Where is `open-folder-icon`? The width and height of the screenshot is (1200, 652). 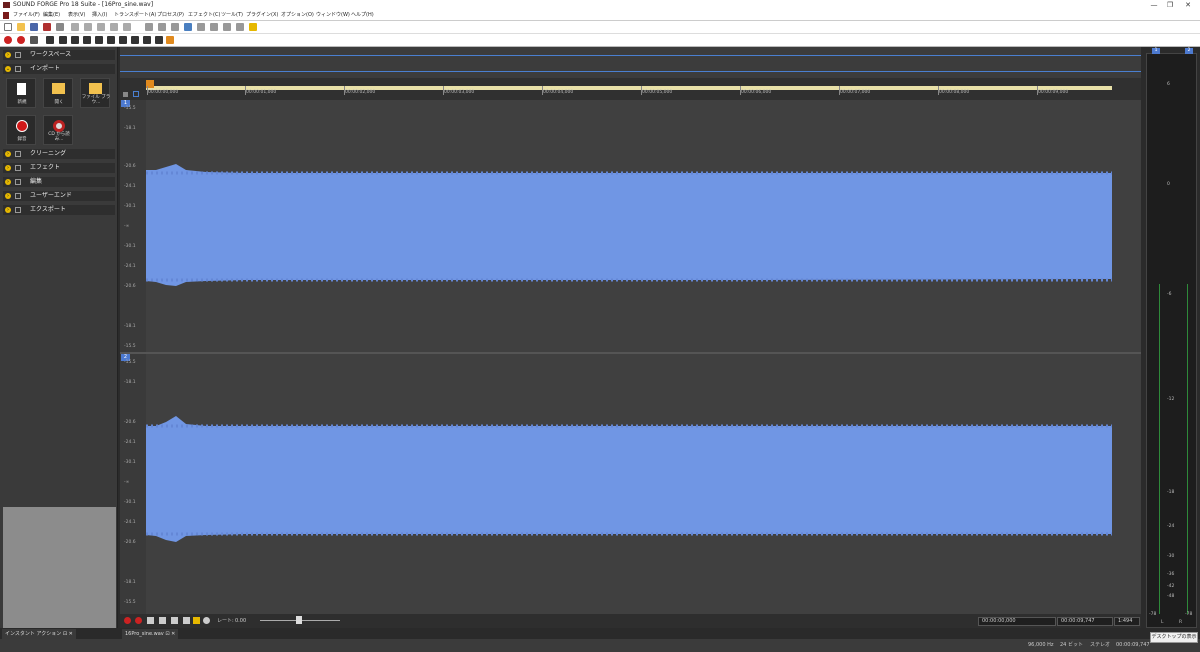
open-folder-icon is located at coordinates (21, 27).